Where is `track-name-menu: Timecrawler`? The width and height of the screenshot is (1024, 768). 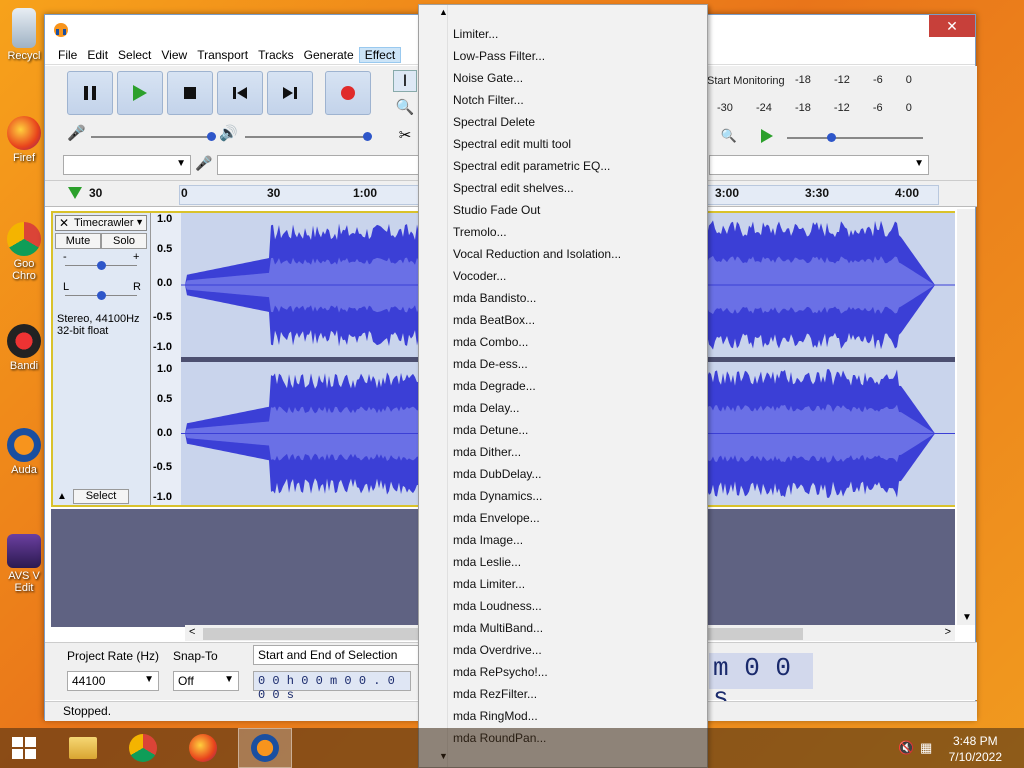 track-name-menu: Timecrawler is located at coordinates (104, 223).